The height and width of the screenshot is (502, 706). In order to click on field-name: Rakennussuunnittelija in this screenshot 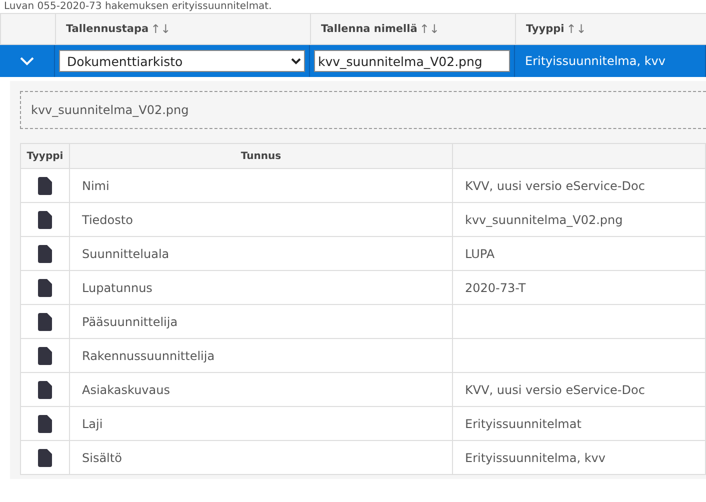, I will do `click(261, 355)`.